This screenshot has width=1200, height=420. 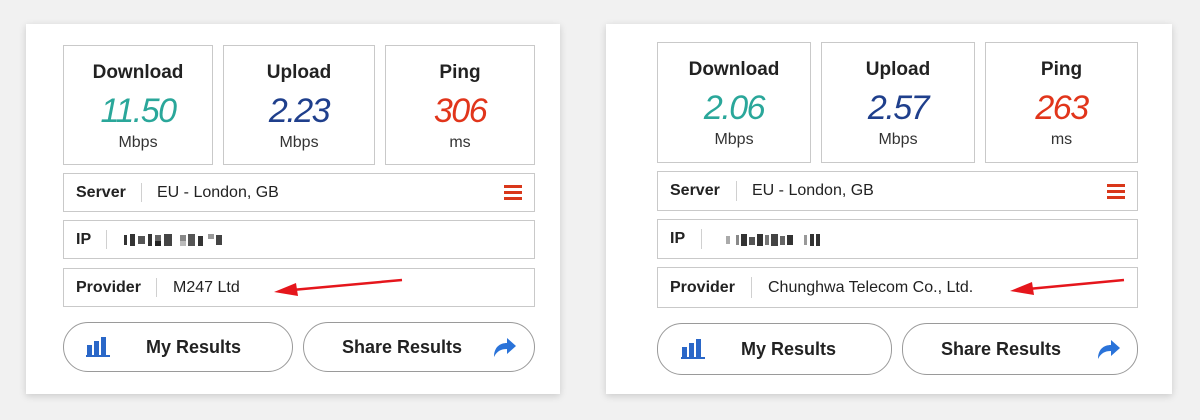 What do you see at coordinates (299, 111) in the screenshot?
I see `upload-value: 2.23` at bounding box center [299, 111].